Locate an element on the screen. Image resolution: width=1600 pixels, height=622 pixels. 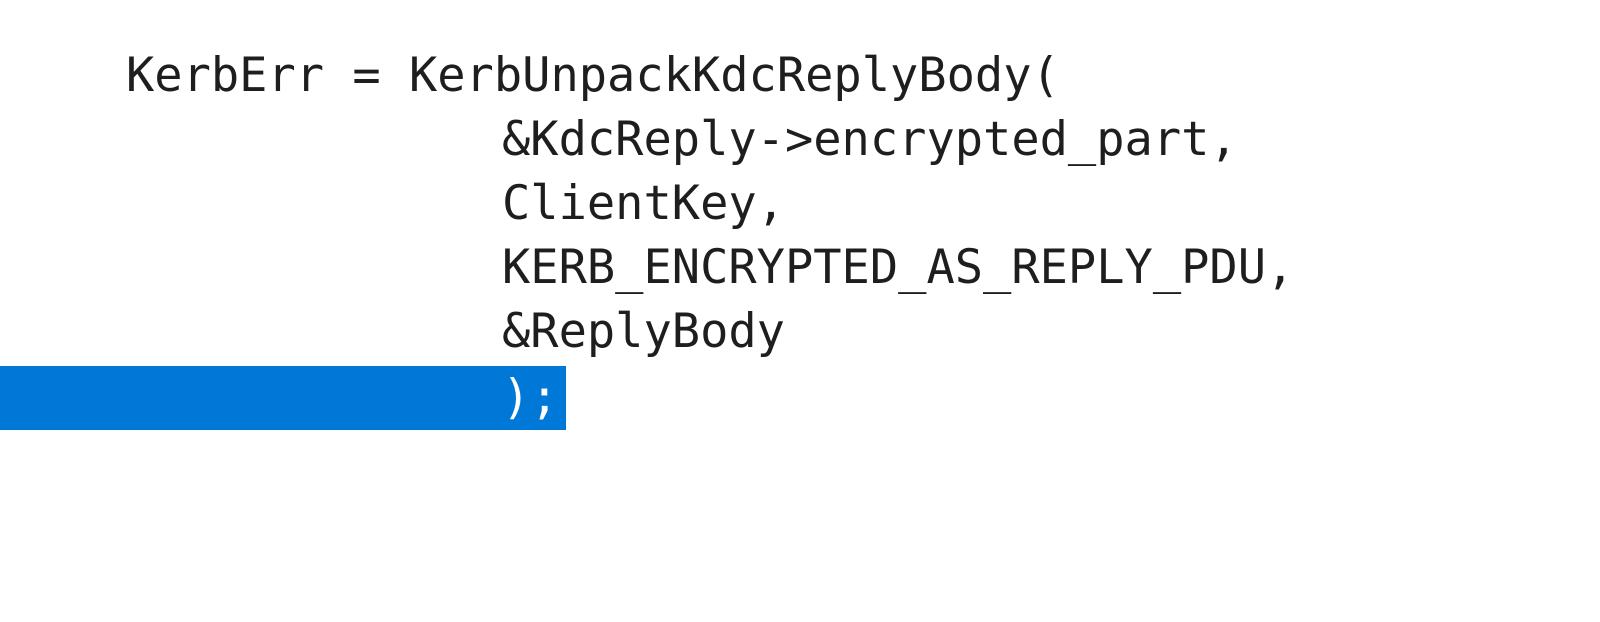
code-line: &ReplyBody is located at coordinates (800, 332).